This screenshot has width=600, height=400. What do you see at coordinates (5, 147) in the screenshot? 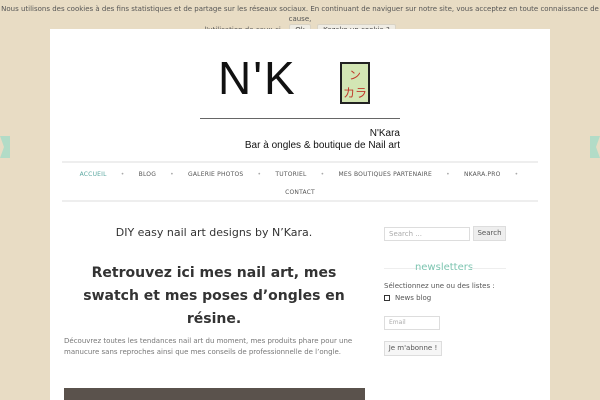
I see `ribbon-left` at bounding box center [5, 147].